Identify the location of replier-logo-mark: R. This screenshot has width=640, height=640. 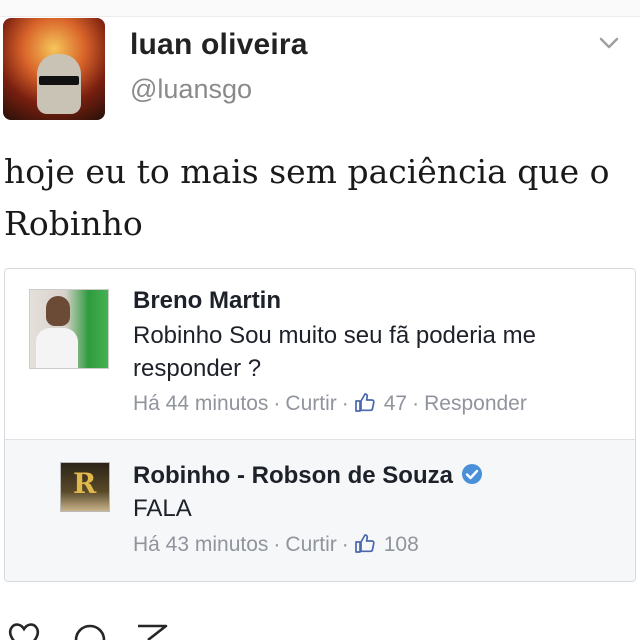
(85, 483).